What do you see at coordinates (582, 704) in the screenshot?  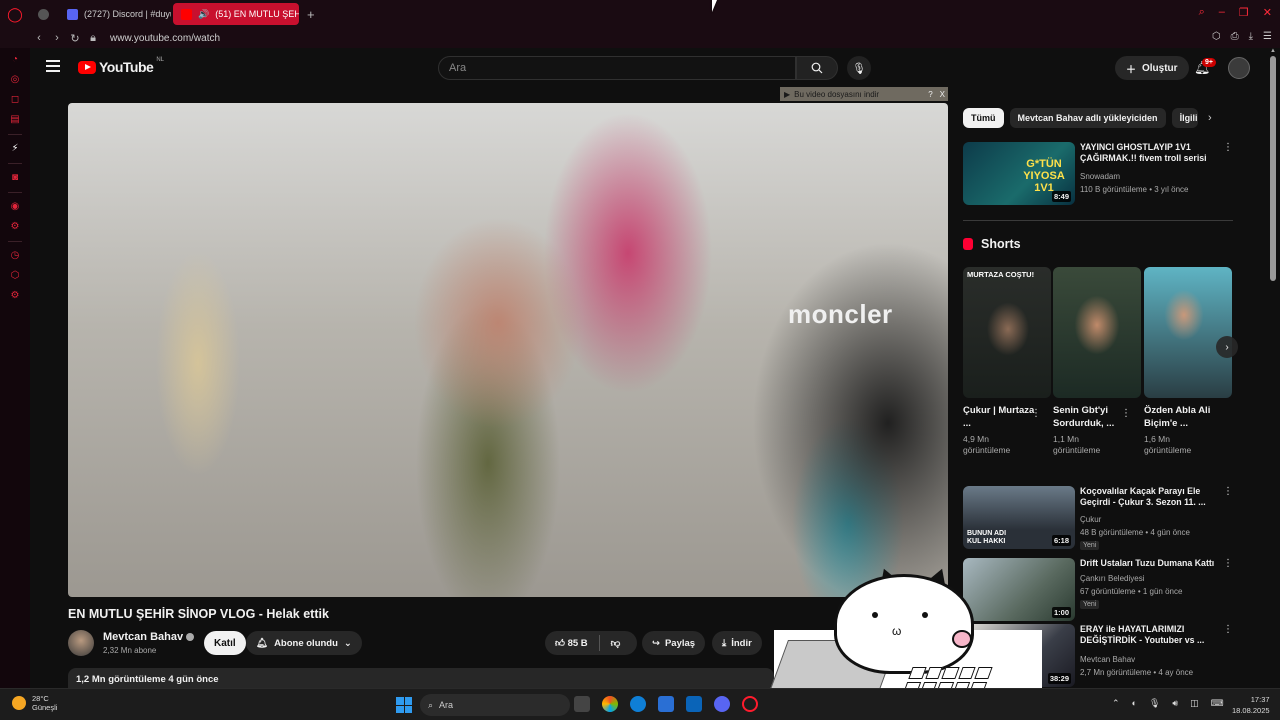 I see `task-view-icon` at bounding box center [582, 704].